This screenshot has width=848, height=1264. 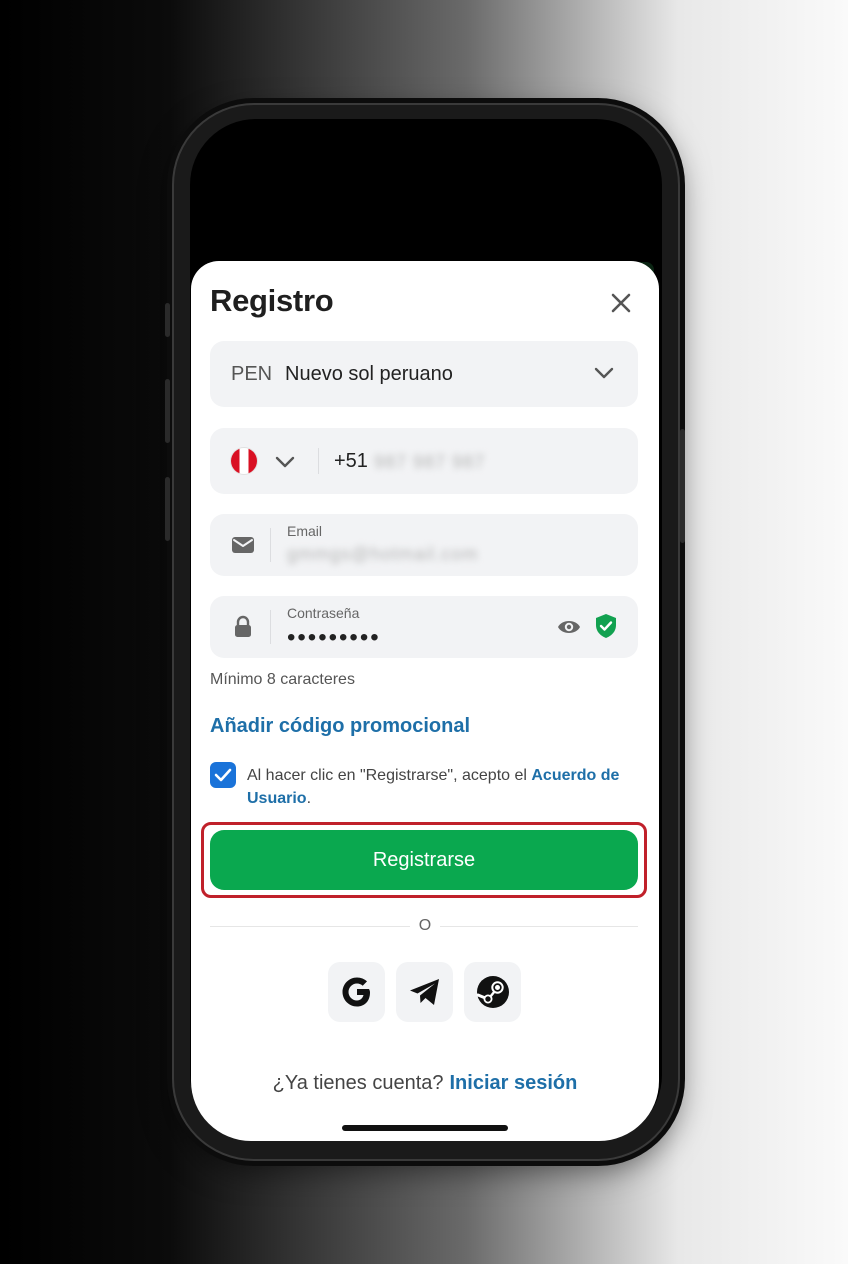 What do you see at coordinates (244, 461) in the screenshot?
I see `peru-flag-icon` at bounding box center [244, 461].